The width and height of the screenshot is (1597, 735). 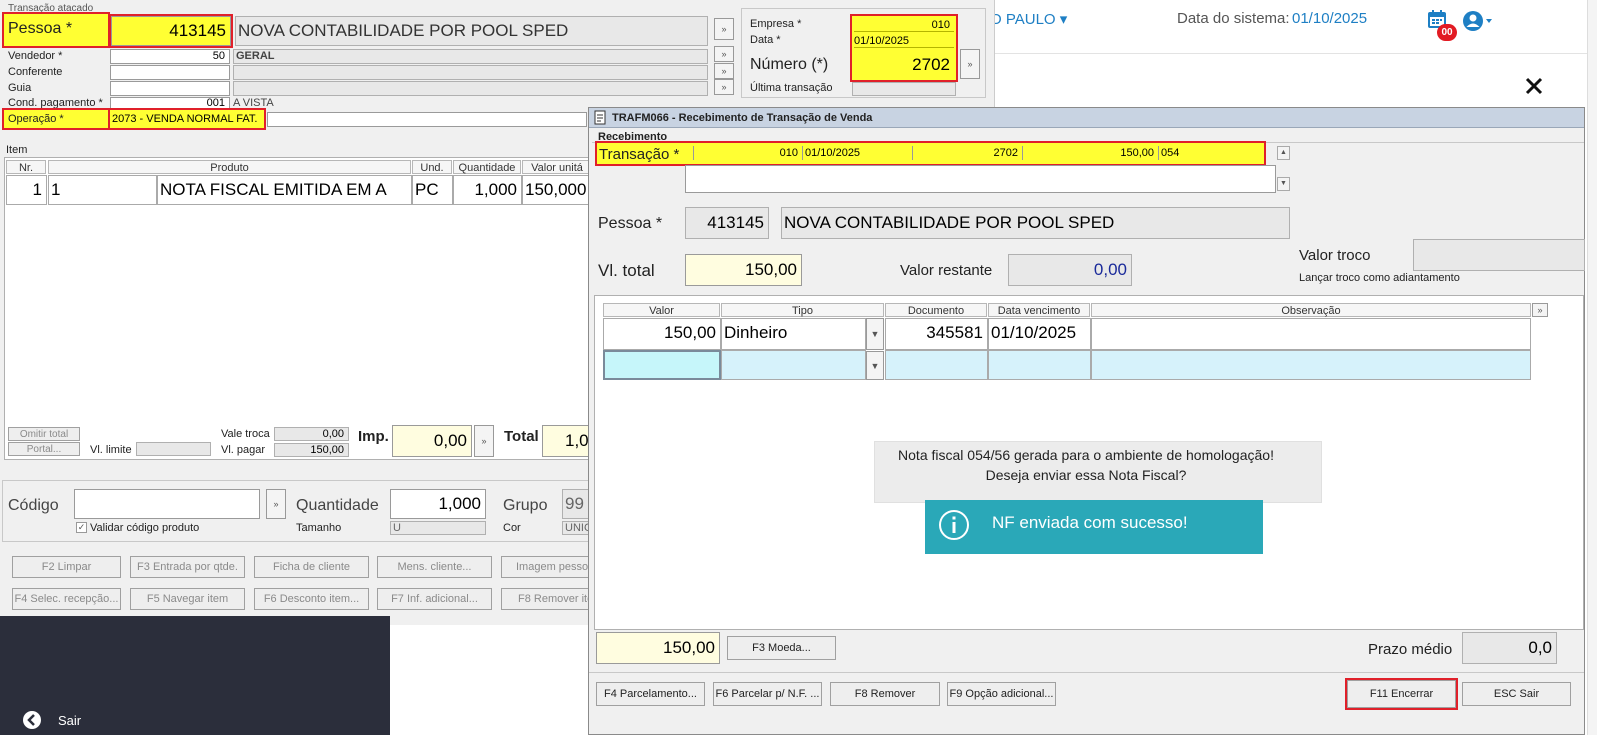 I want to click on new-row-dropdown-arrow: ▼, so click(x=875, y=365).